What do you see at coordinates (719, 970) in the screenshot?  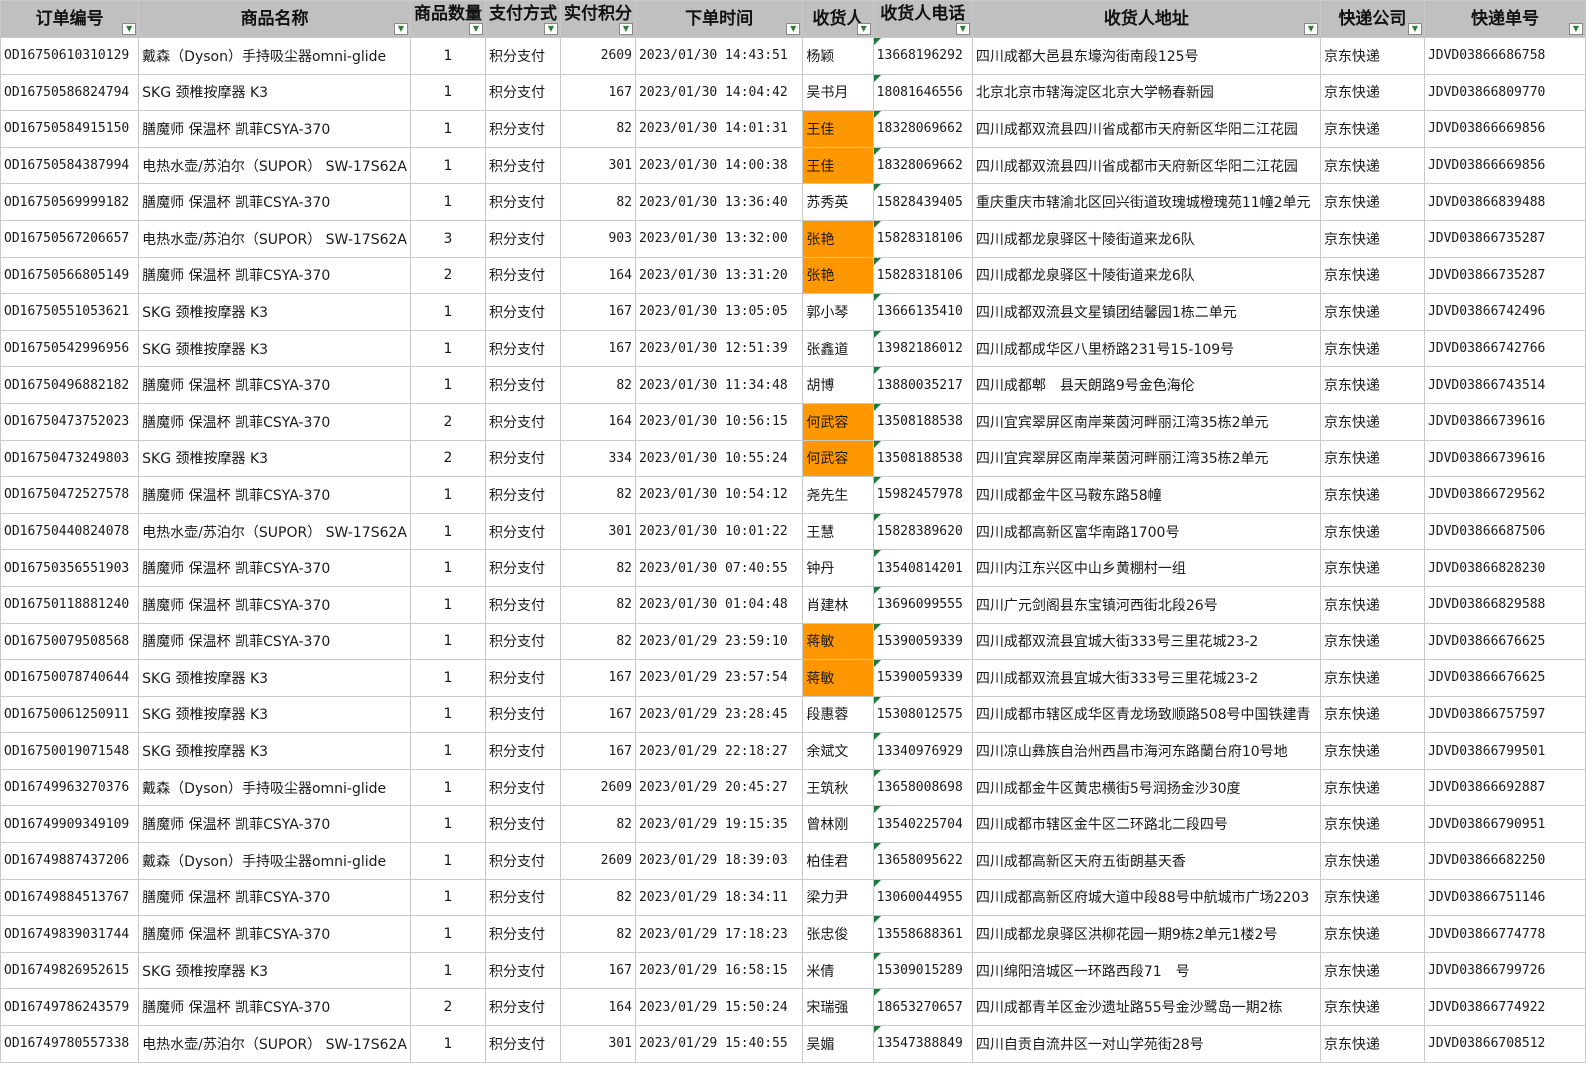 I see `order-time-cell: 2023/01/29 16:58:15` at bounding box center [719, 970].